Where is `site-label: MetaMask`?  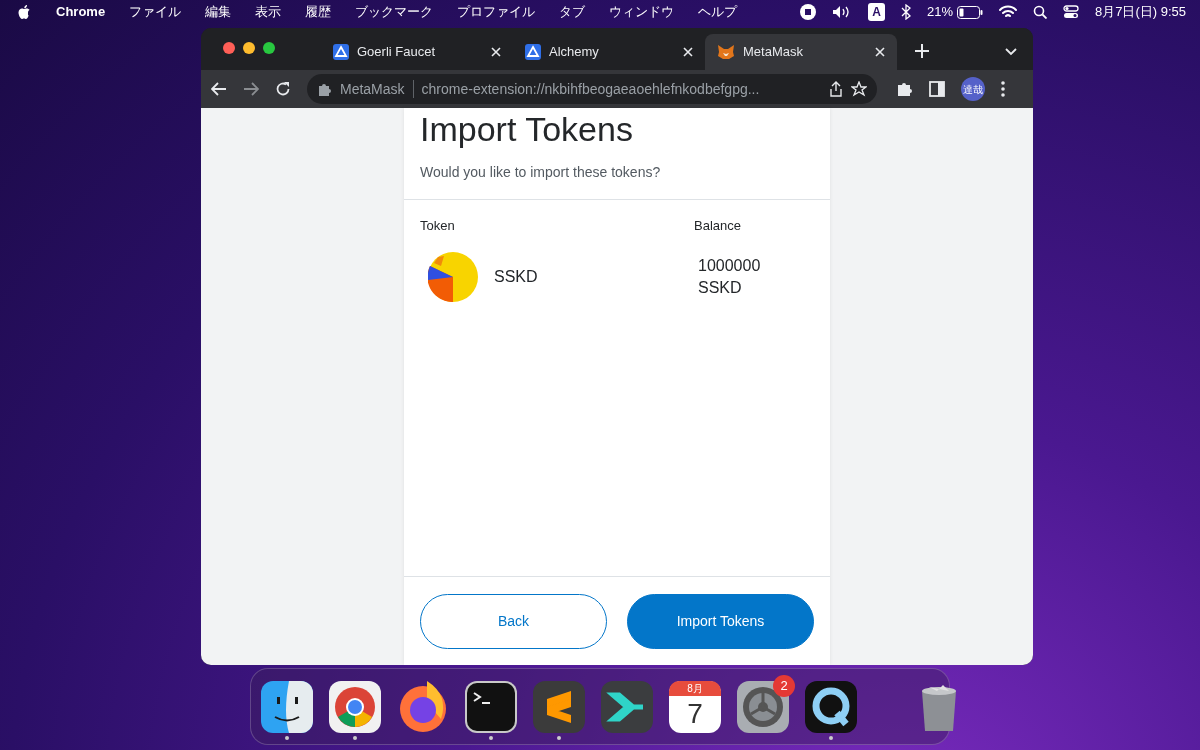
site-label: MetaMask is located at coordinates (372, 89).